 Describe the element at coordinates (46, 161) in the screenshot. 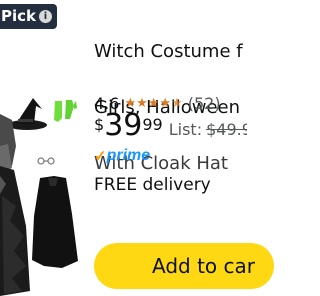

I see `glasses-icon` at that location.